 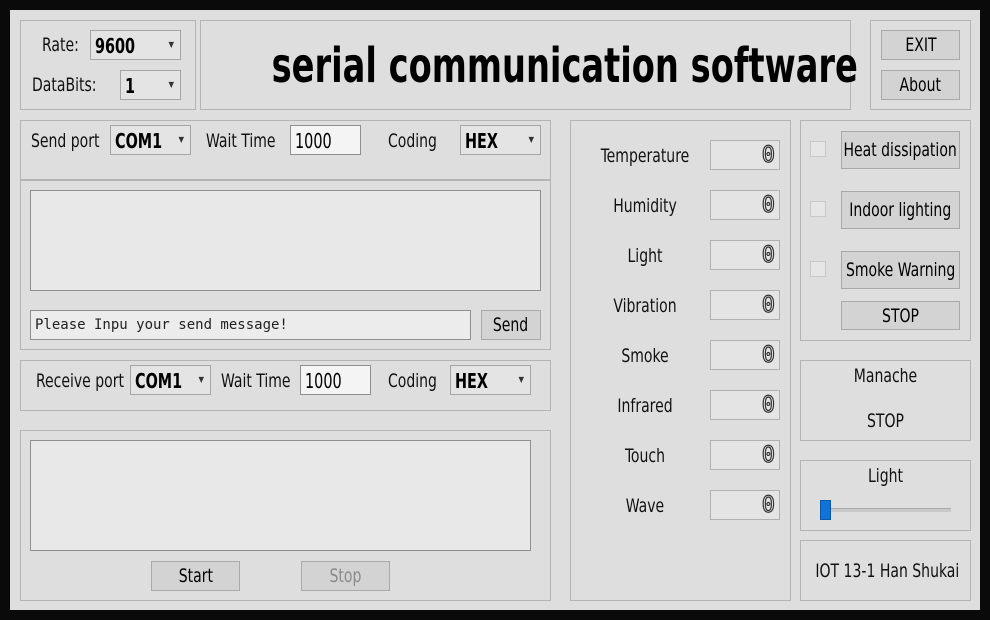 What do you see at coordinates (130, 86) in the screenshot?
I see `databits-value: 1` at bounding box center [130, 86].